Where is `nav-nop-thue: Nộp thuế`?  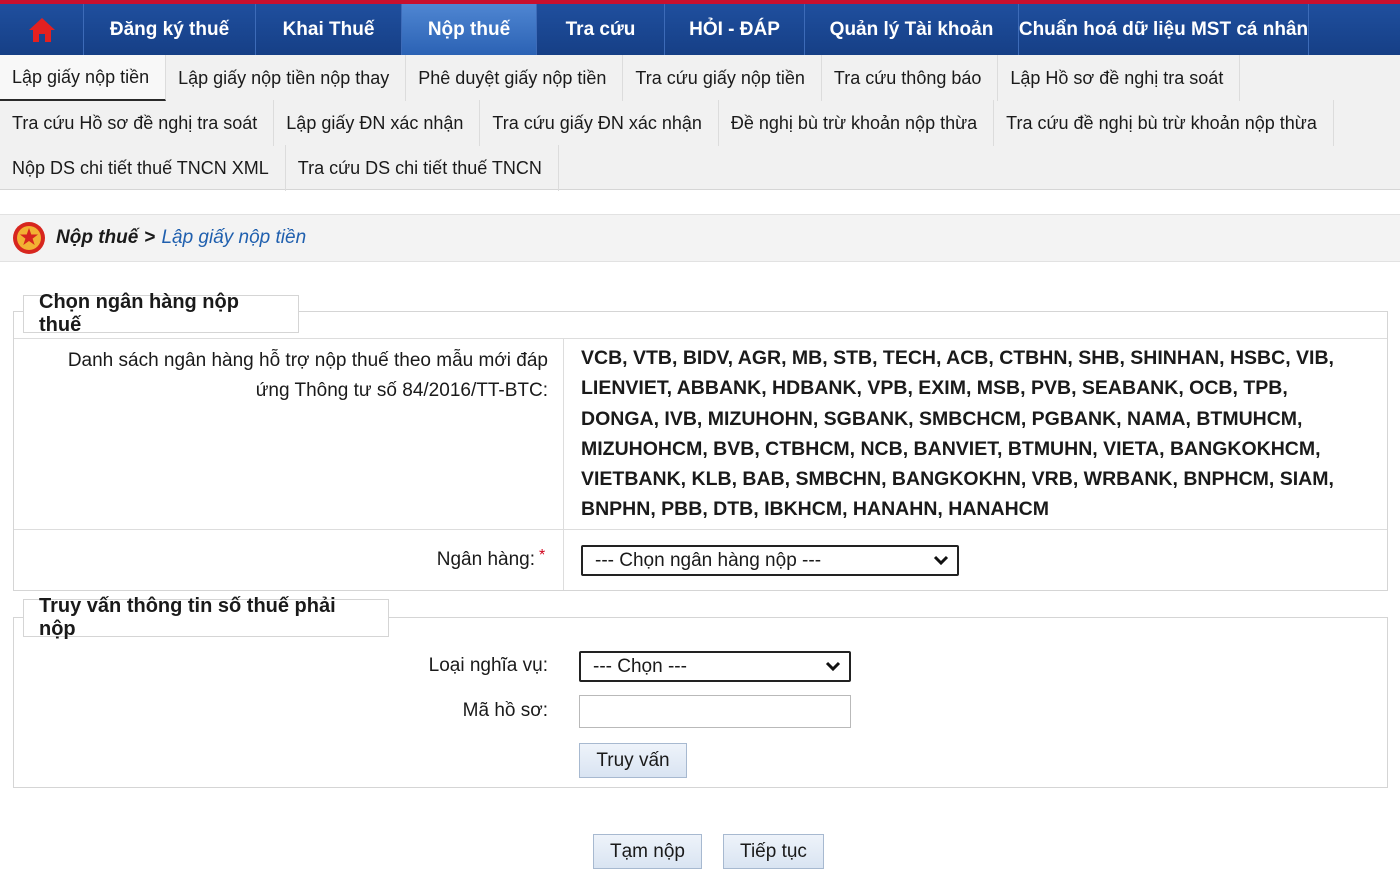 nav-nop-thue: Nộp thuế is located at coordinates (469, 29).